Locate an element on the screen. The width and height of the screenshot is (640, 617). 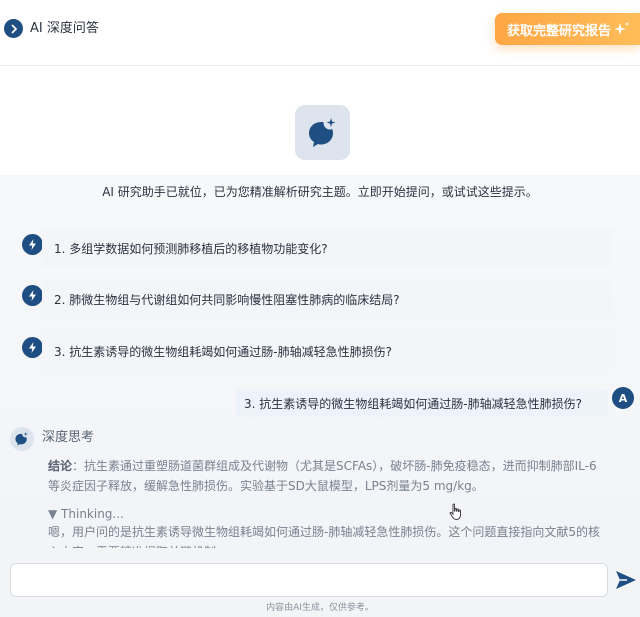
user-message: 3. 抗生素诱导的微生物组耗竭如何通过肠-肺轴减轻急性肺损伤? is located at coordinates (422, 403).